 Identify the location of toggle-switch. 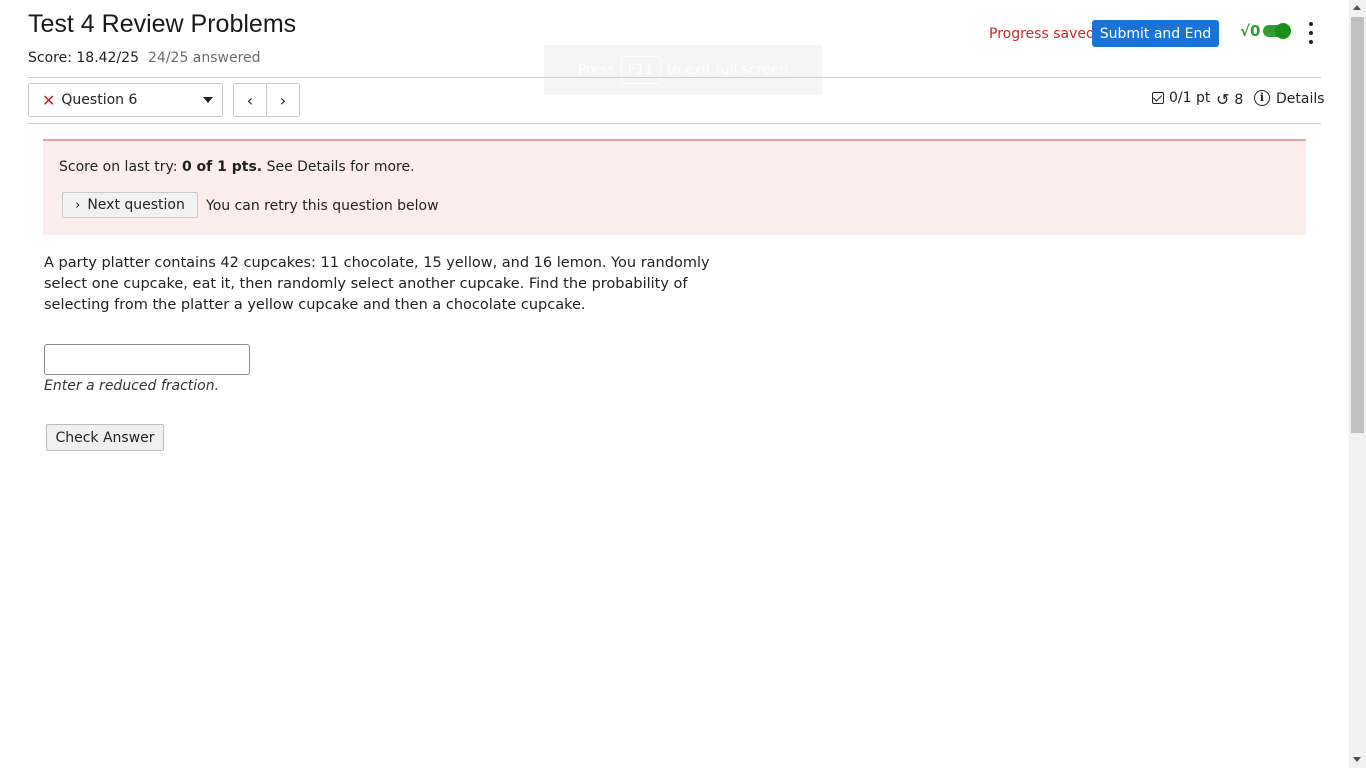
(1277, 31).